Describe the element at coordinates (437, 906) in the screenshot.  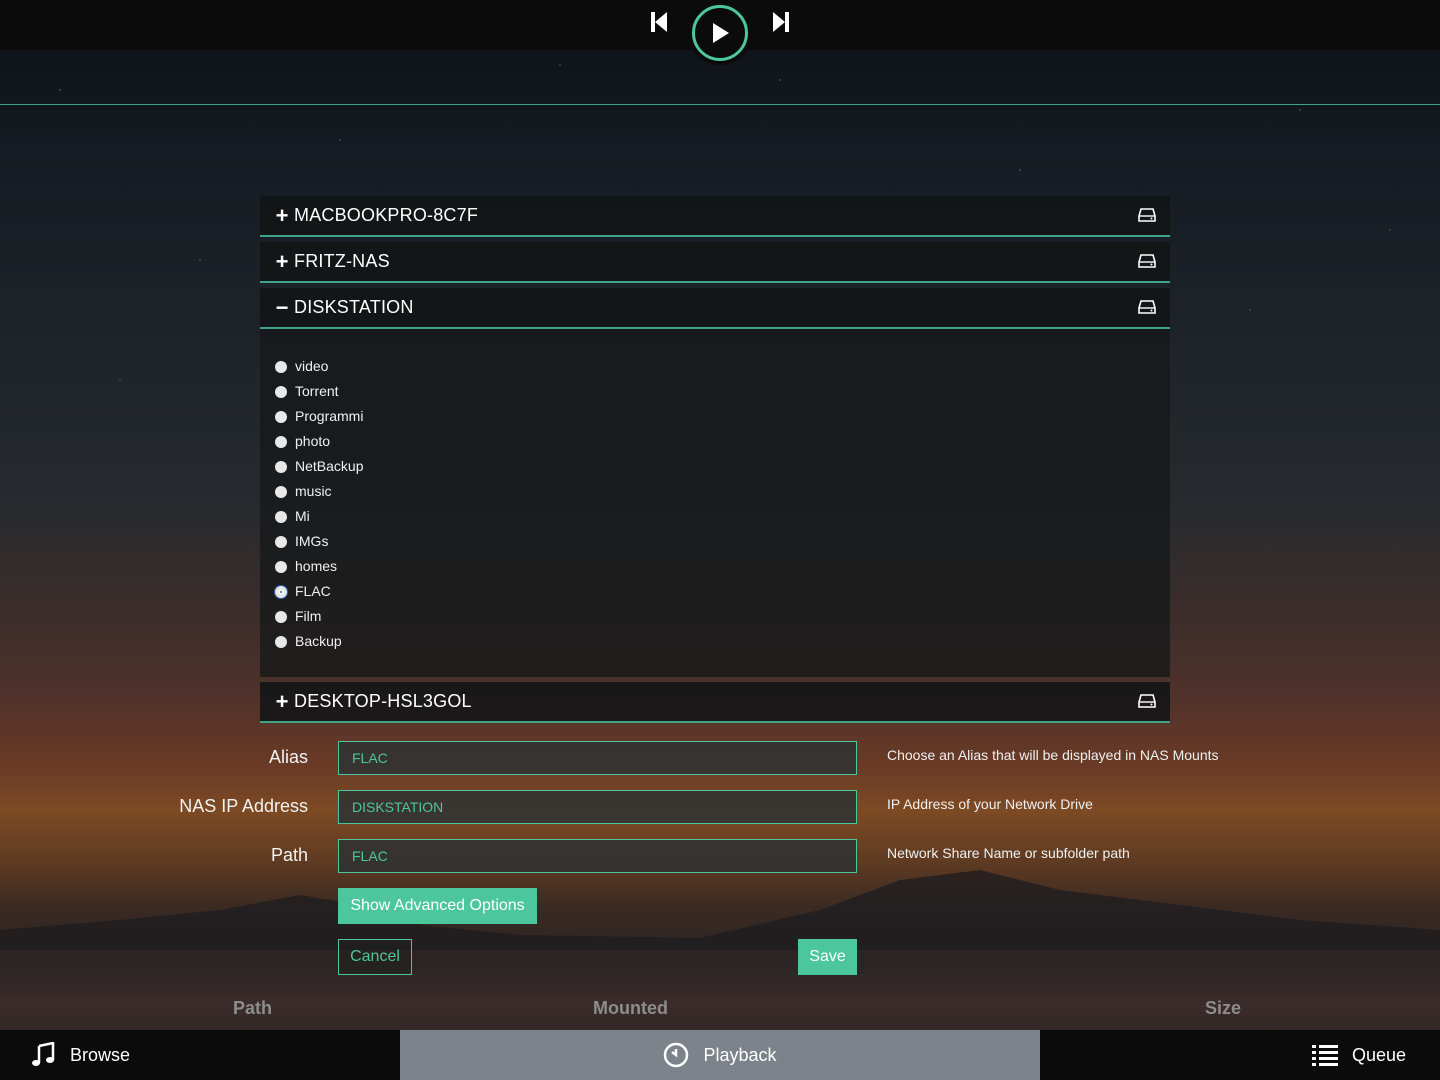
I see `show-advanced-options-button: Show Advanced Options` at that location.